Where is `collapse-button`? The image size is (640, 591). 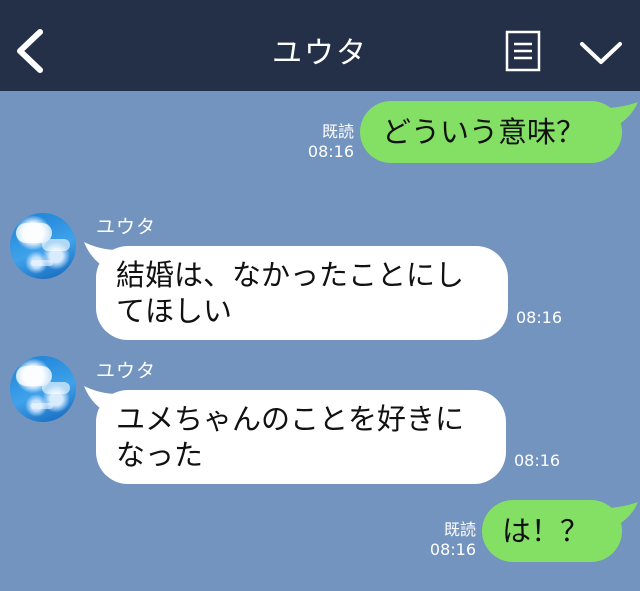
collapse-button is located at coordinates (601, 53).